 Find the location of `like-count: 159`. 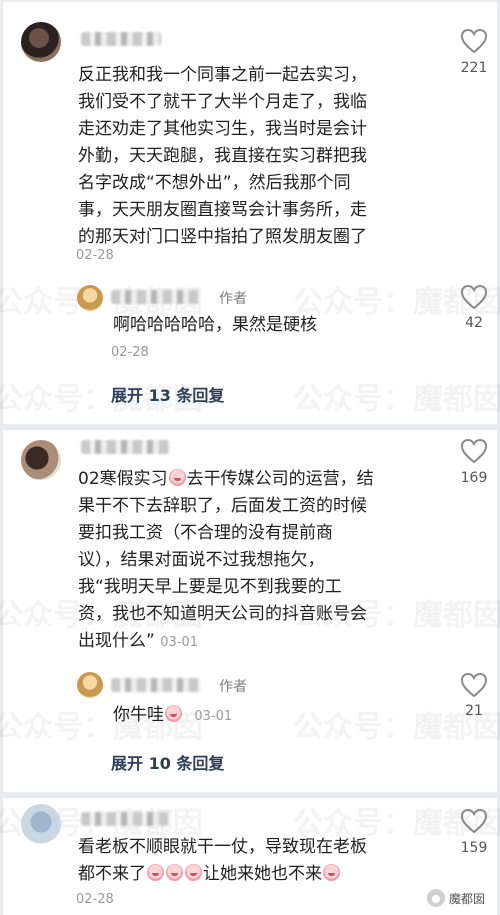

like-count: 159 is located at coordinates (474, 848).